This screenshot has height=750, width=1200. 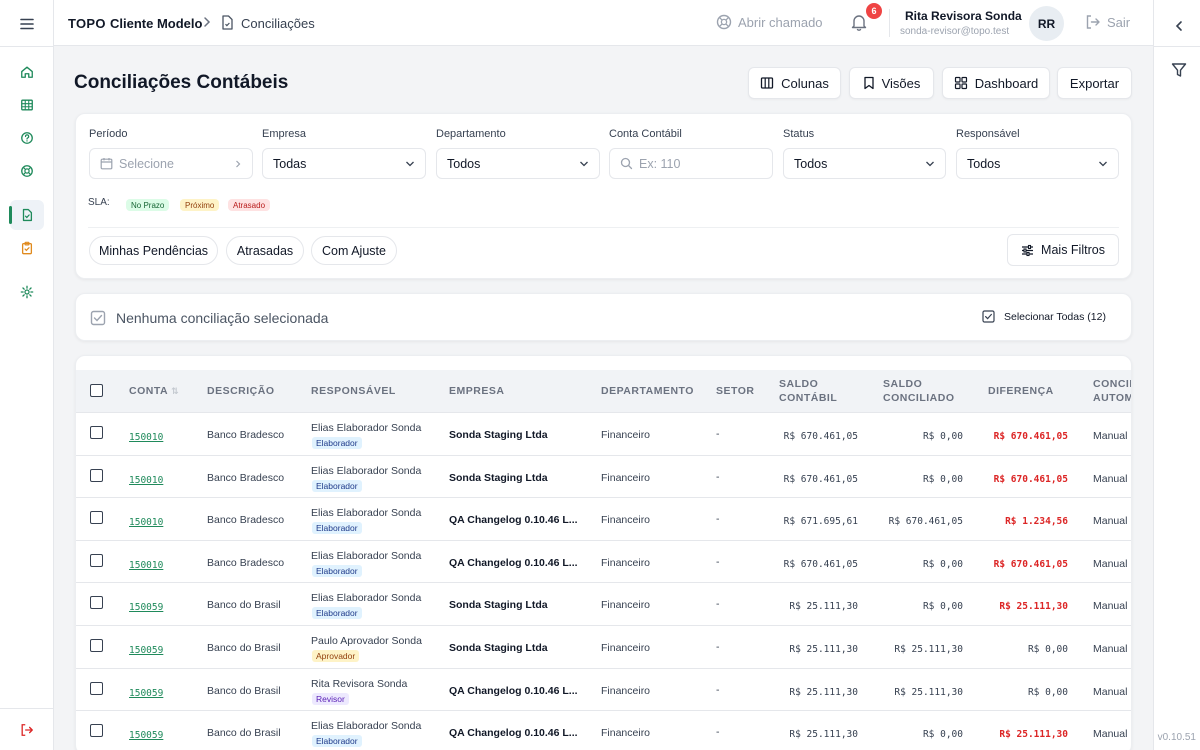 I want to click on row-difference: R$ 1.234,56, so click(x=1036, y=522).